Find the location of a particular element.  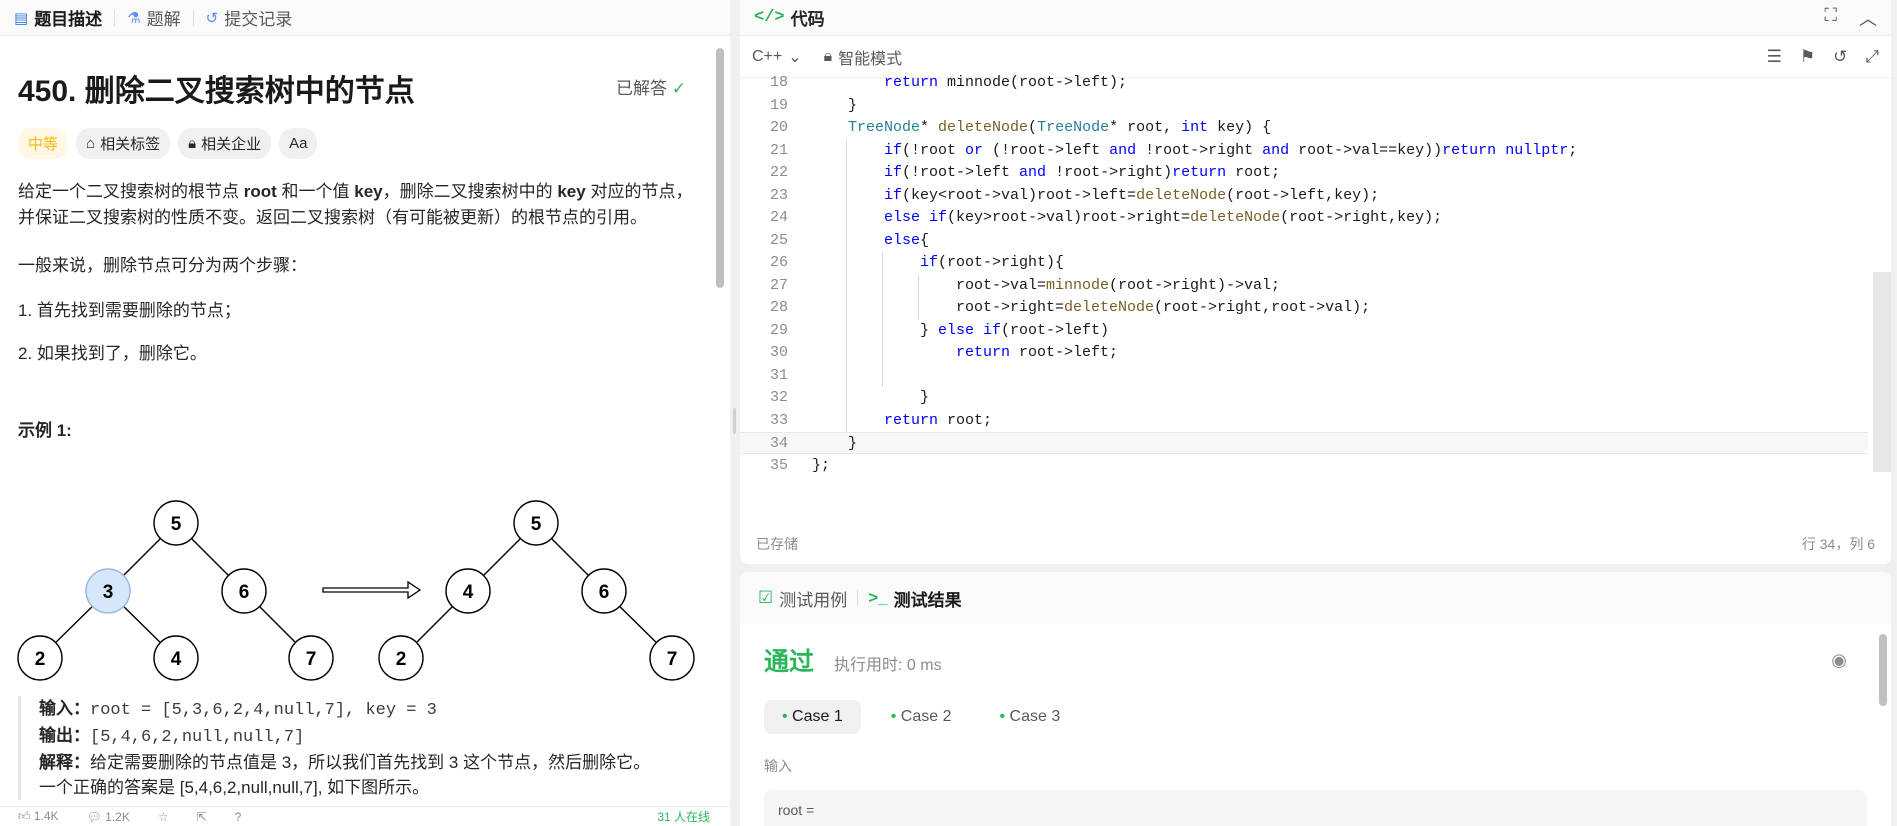

line-number: 20 is located at coordinates (778, 127).